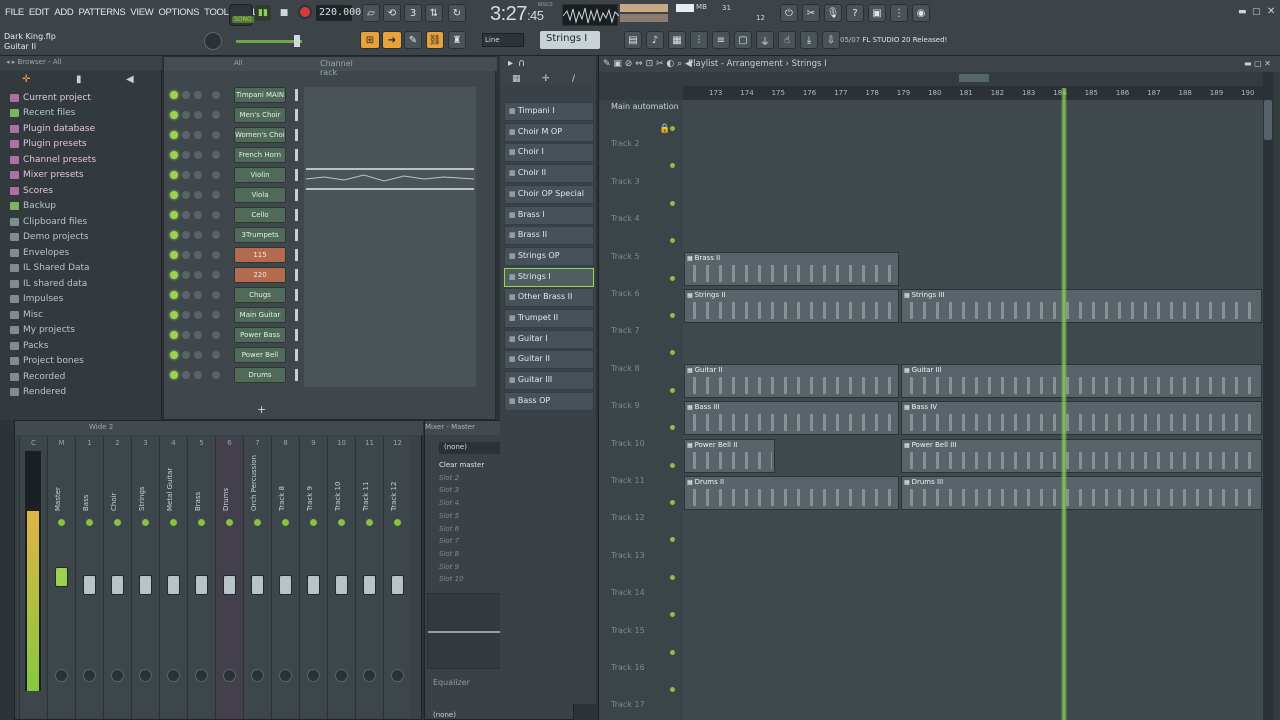  What do you see at coordinates (88, 578) in the screenshot?
I see `mixer-strip: 1 Bass` at bounding box center [88, 578].